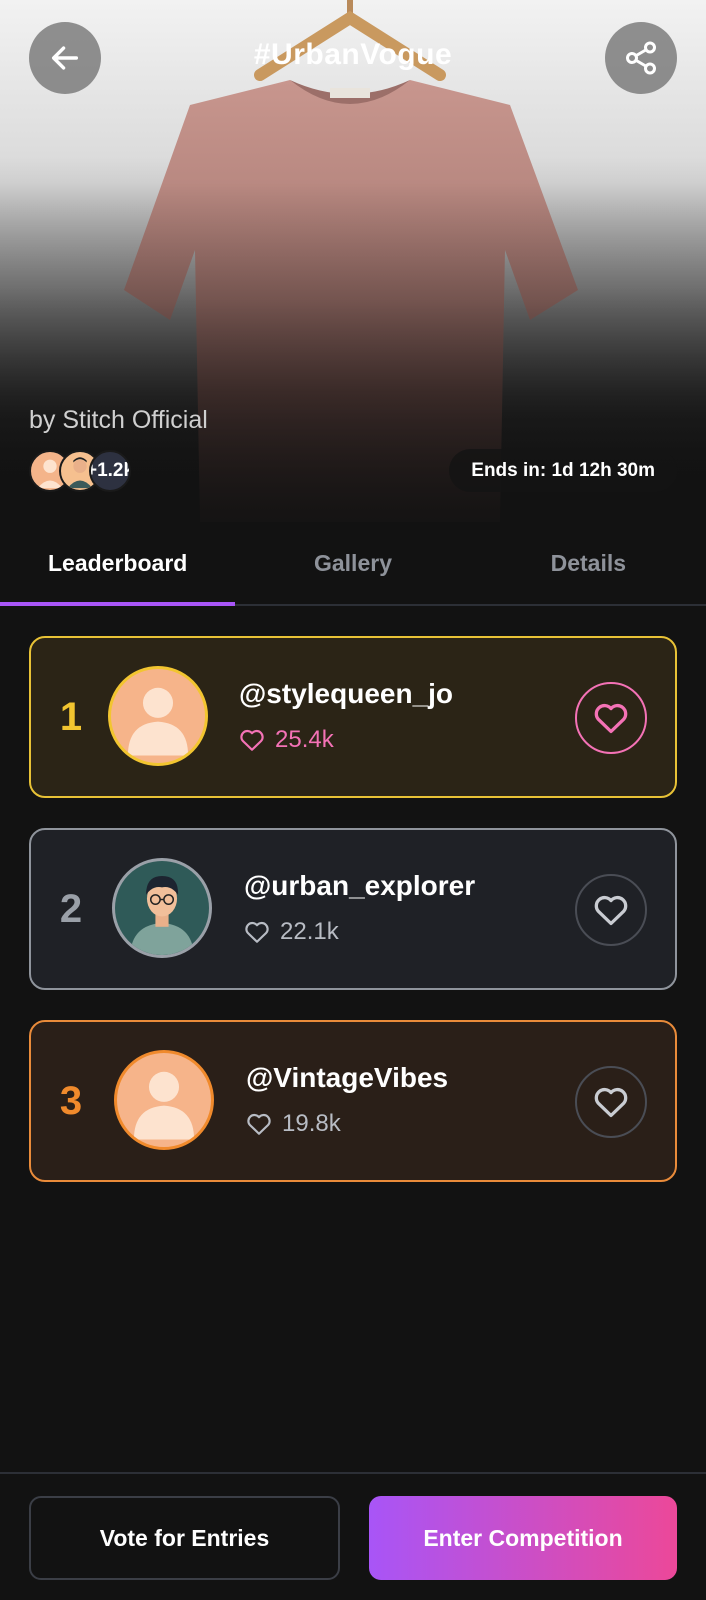 The width and height of the screenshot is (706, 1600). What do you see at coordinates (71, 716) in the screenshot?
I see `rank-number: 1` at bounding box center [71, 716].